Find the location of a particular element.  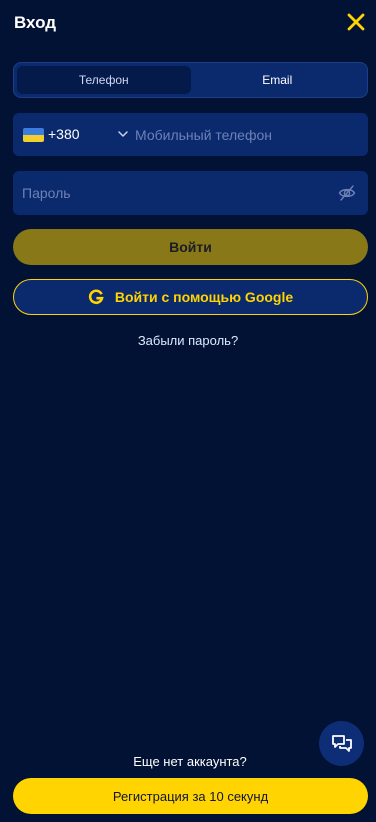

country-code: +380 is located at coordinates (64, 134).